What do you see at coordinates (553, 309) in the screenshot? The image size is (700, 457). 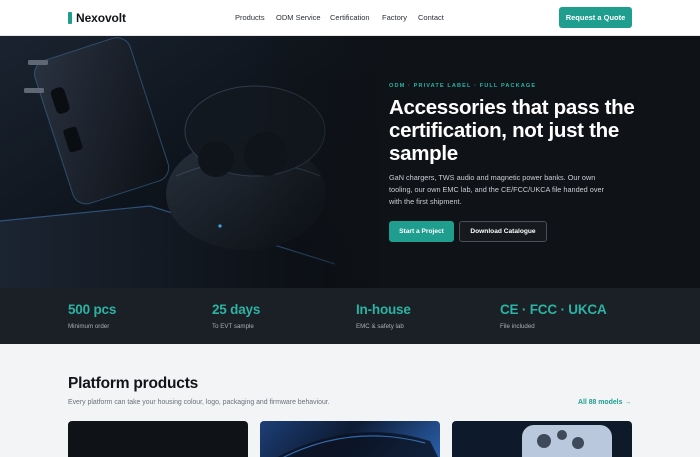 I see `stat-value: CE · FCC · UKCA` at bounding box center [553, 309].